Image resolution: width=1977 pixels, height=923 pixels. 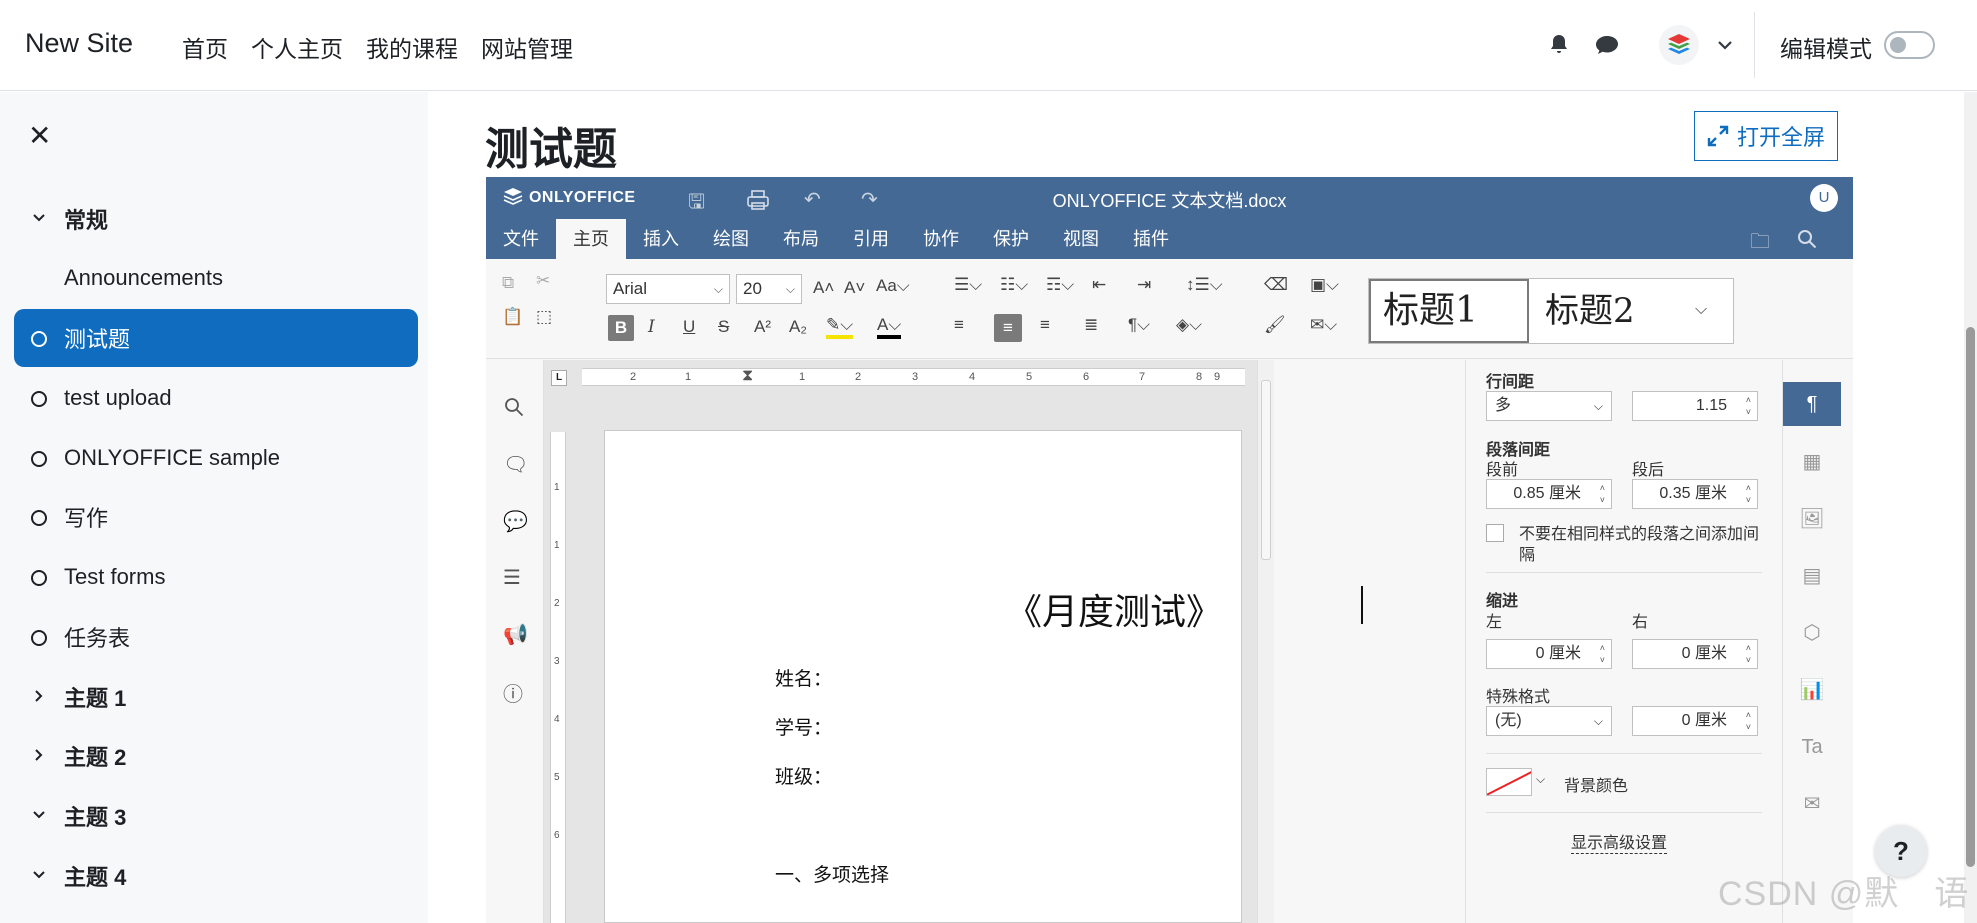 I want to click on tab-collaboration: 协作, so click(x=941, y=239).